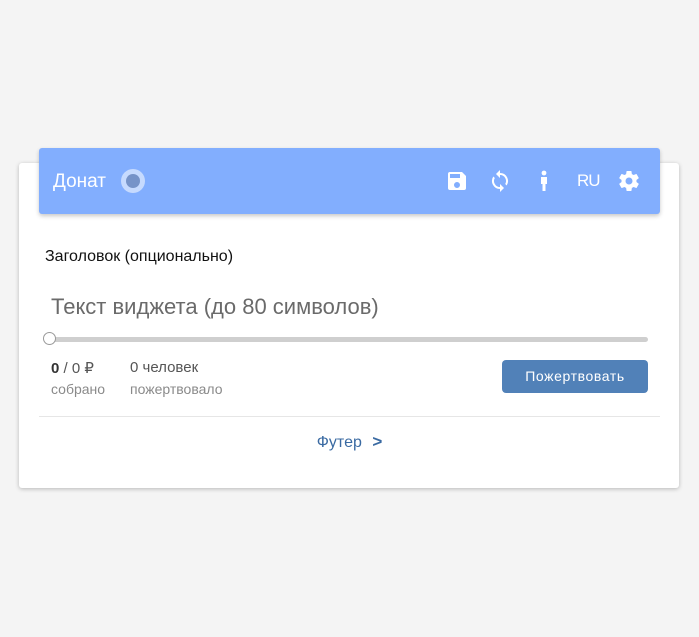 The width and height of the screenshot is (699, 637). What do you see at coordinates (349, 181) in the screenshot?
I see `widget-toolbar: Донат RU` at bounding box center [349, 181].